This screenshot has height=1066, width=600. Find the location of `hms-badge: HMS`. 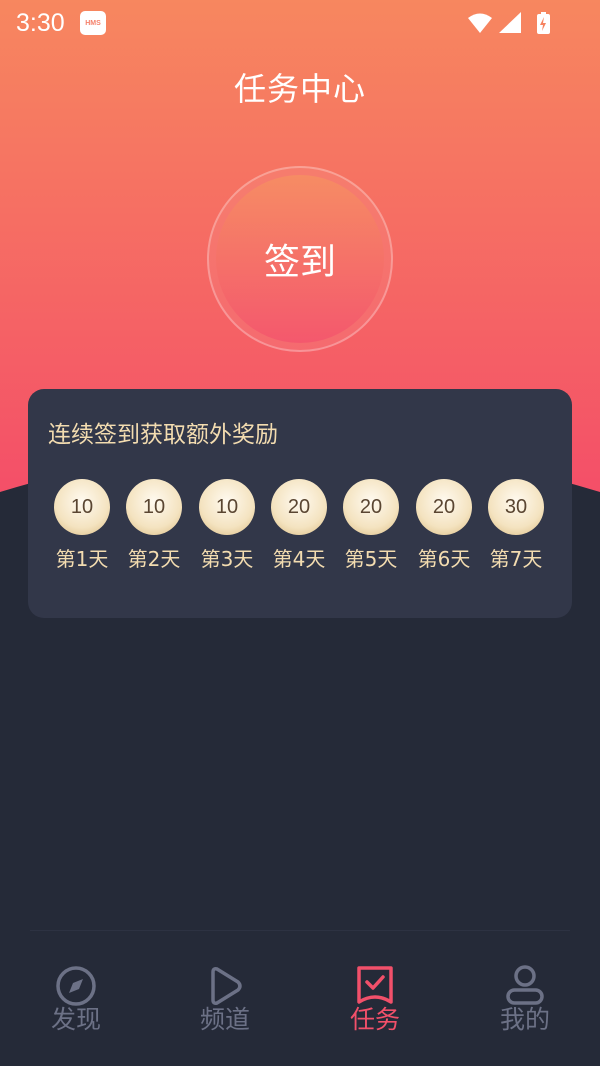

hms-badge: HMS is located at coordinates (93, 23).